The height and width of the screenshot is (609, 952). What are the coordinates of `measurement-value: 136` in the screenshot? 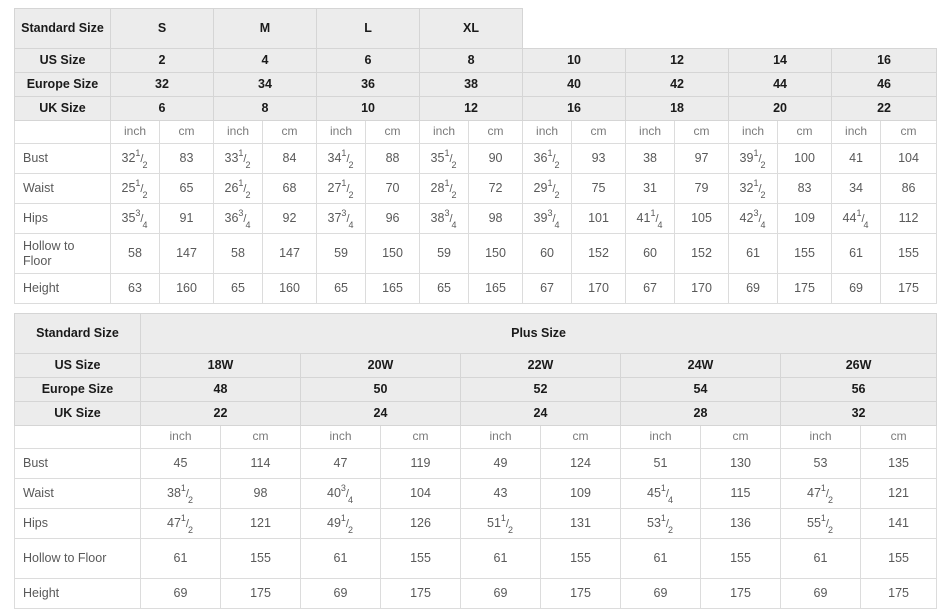 It's located at (740, 523).